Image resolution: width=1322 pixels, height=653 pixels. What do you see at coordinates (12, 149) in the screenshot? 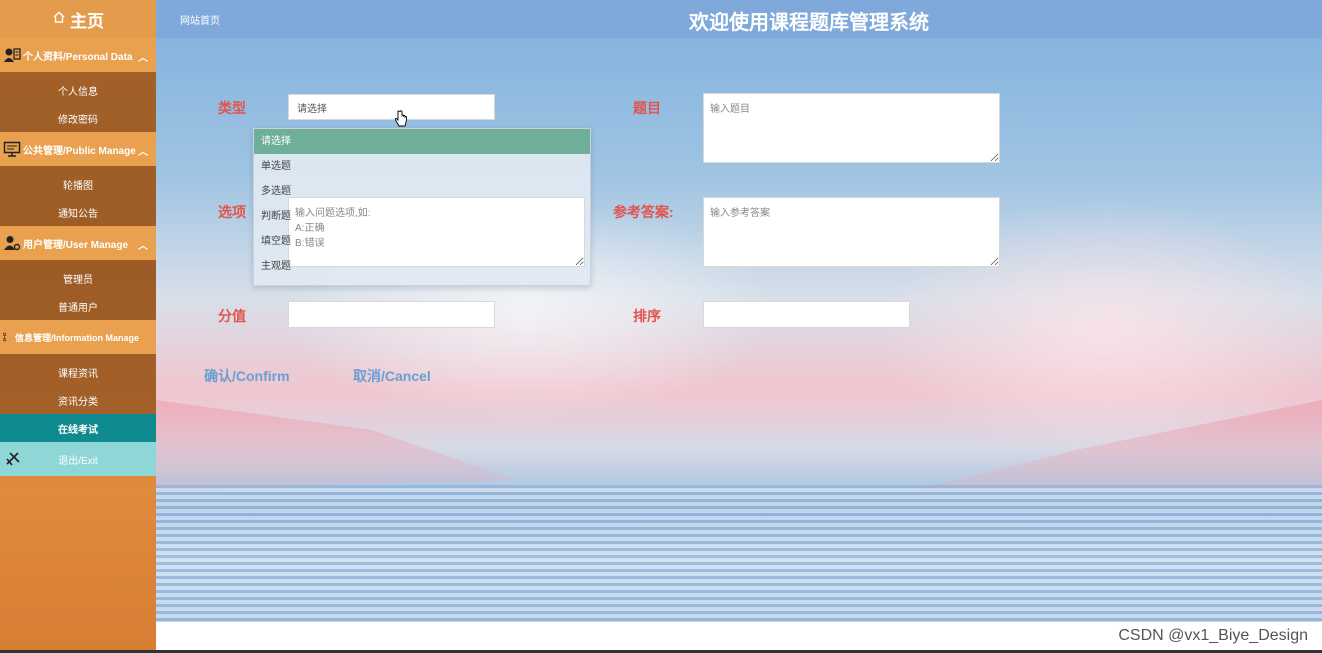
I see `monitor-icon` at bounding box center [12, 149].